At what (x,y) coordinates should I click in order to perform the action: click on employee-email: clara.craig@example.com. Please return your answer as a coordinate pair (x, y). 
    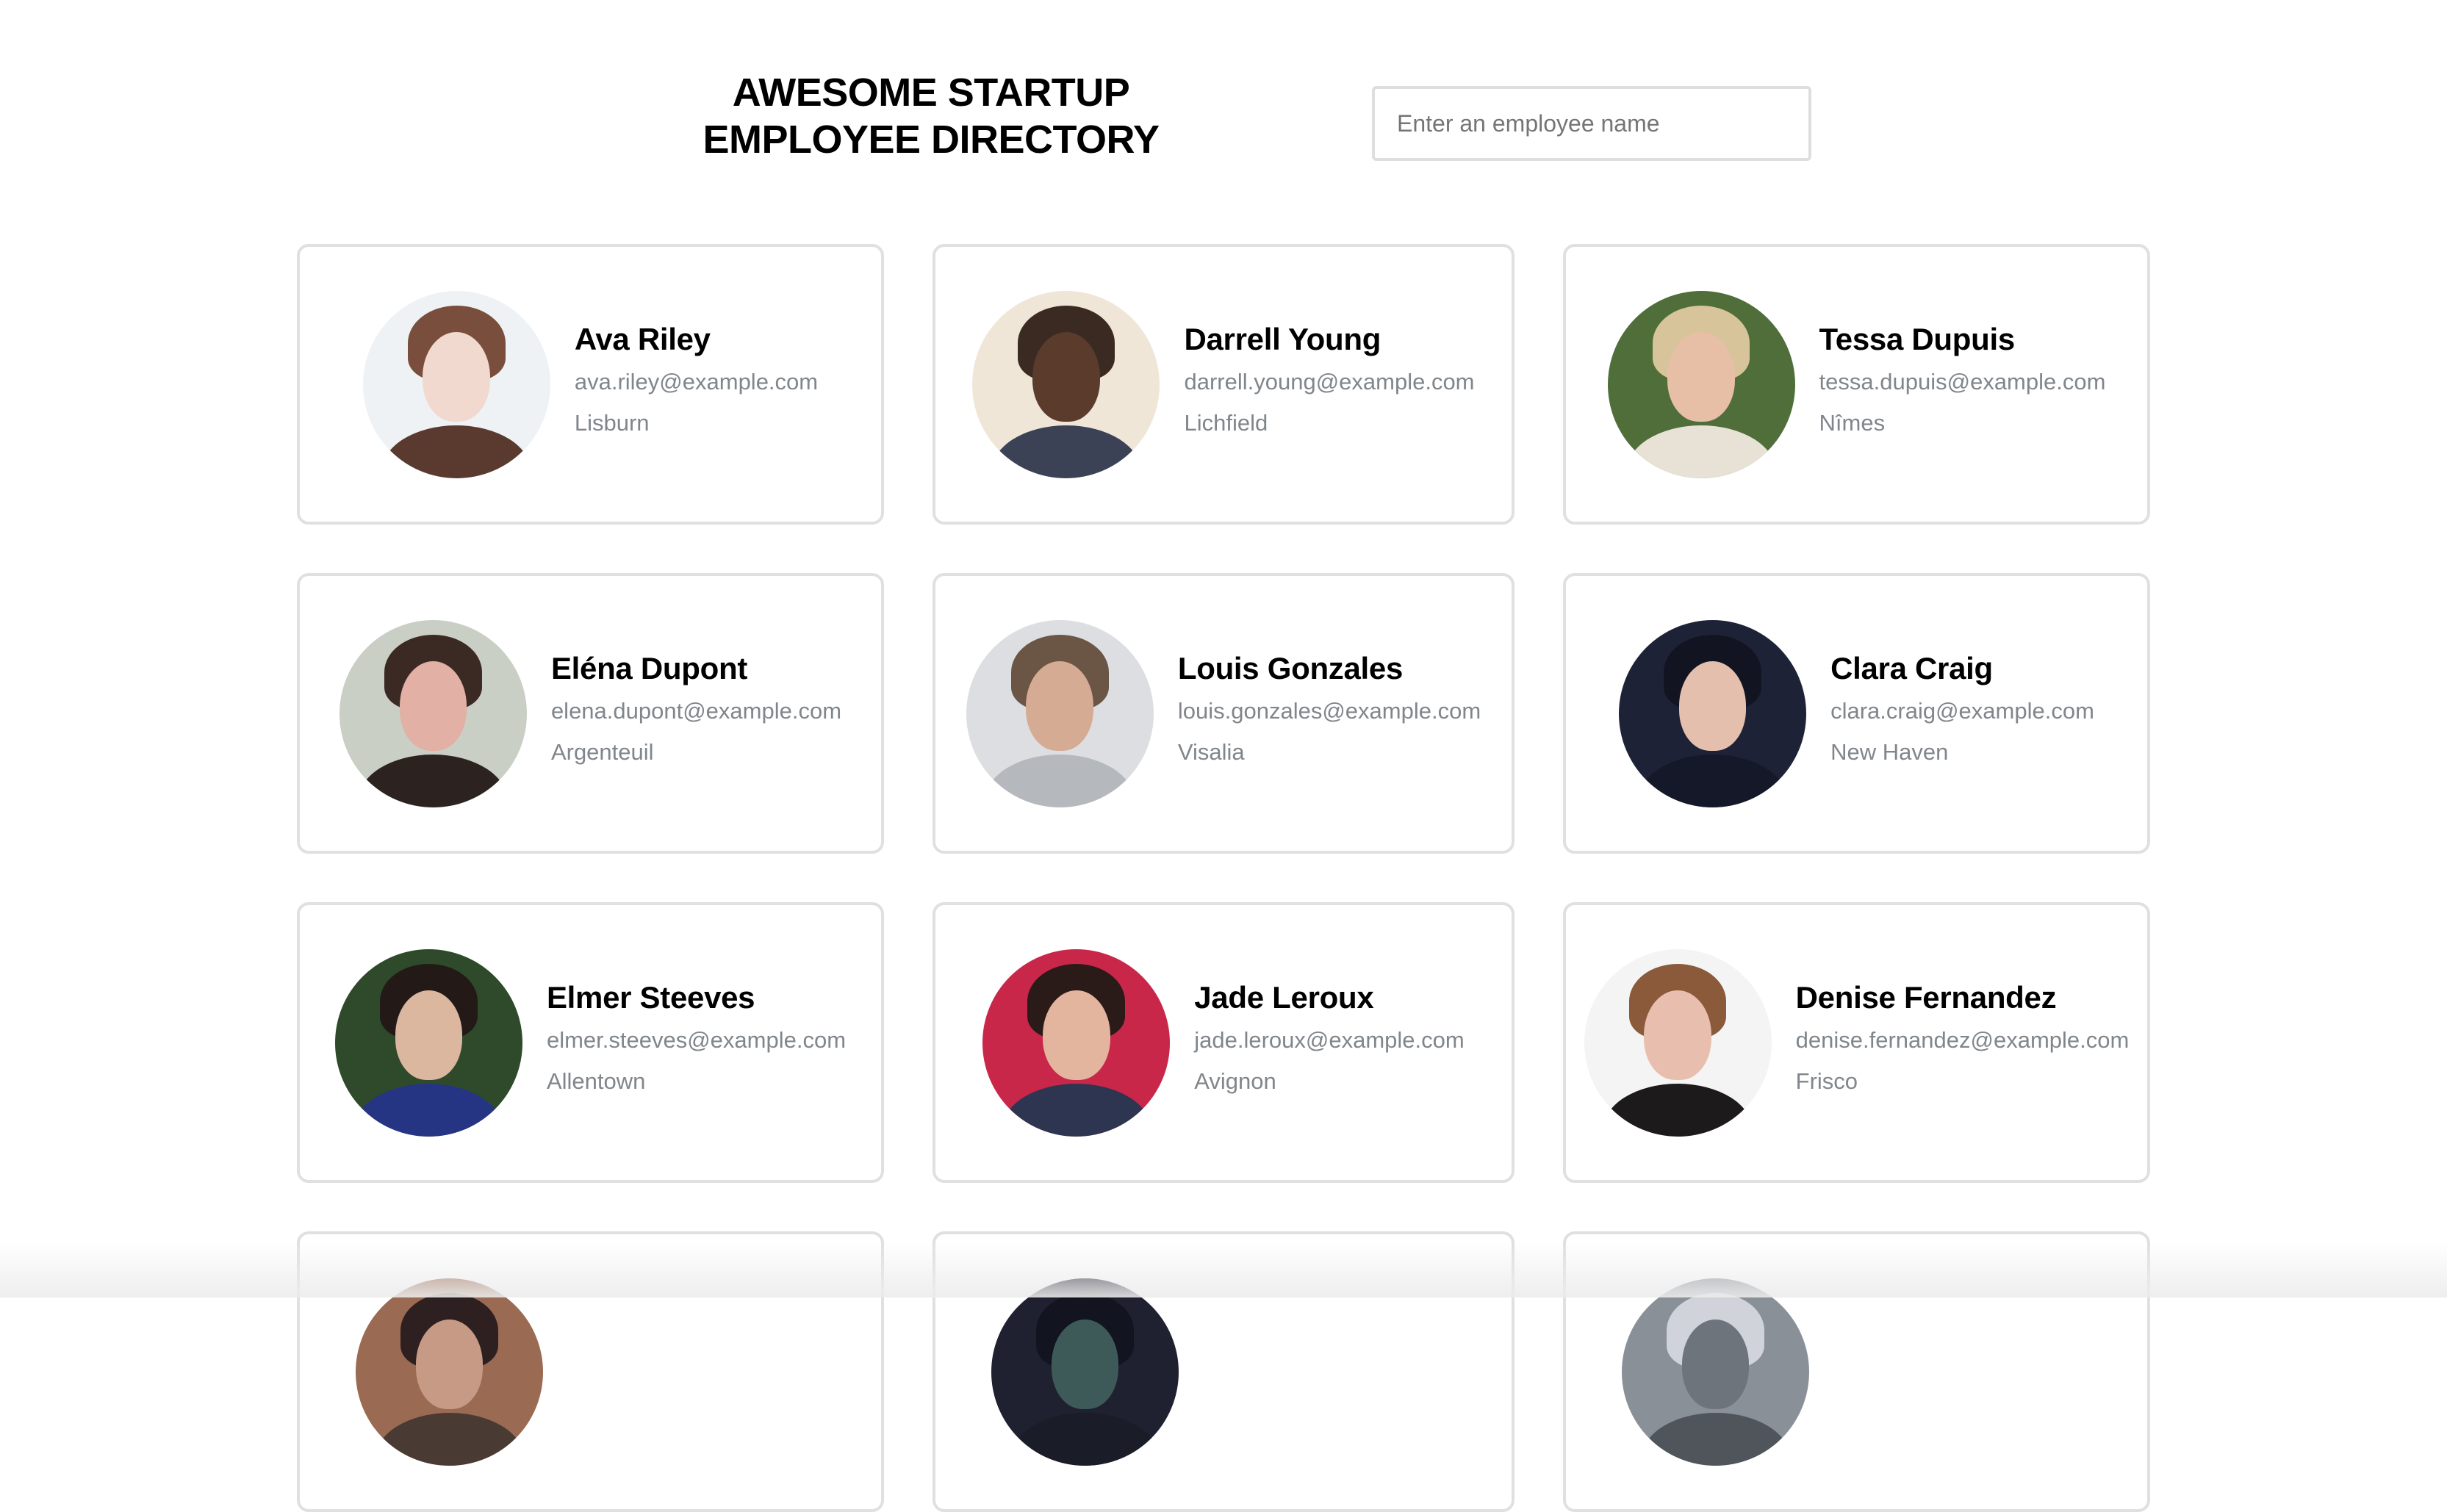
    Looking at the image, I should click on (1962, 711).